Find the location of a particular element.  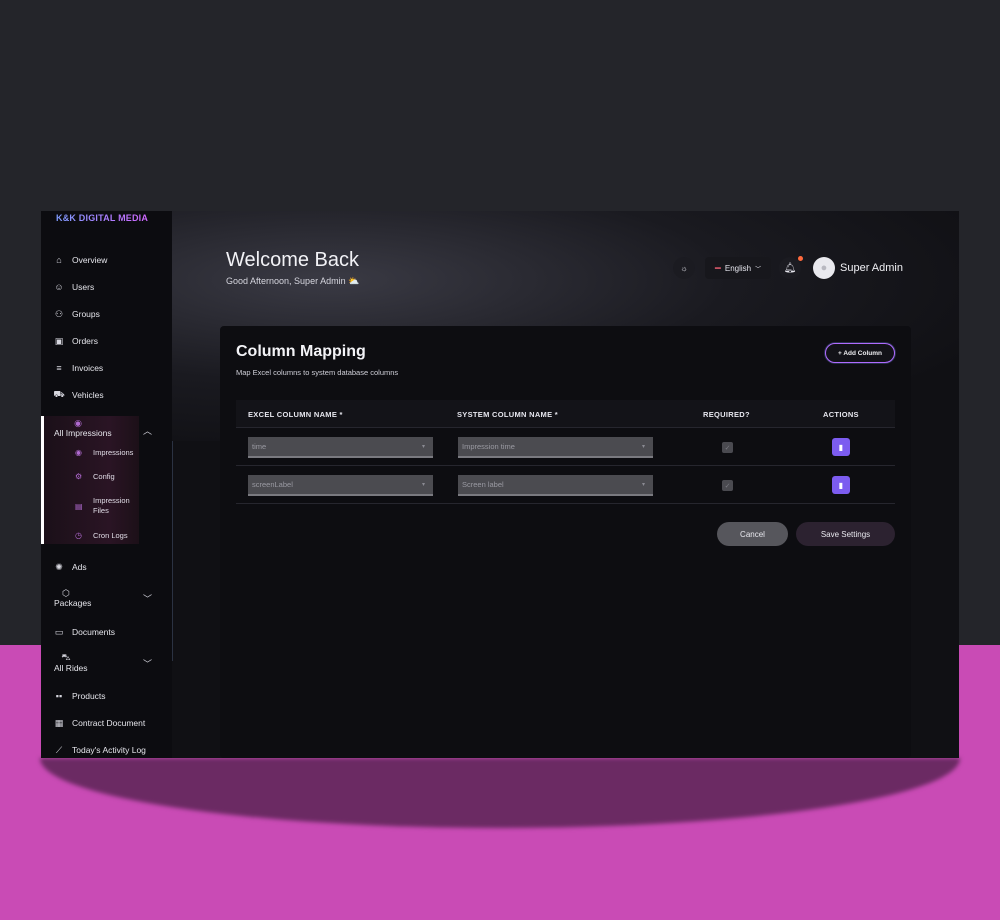

sidebar-item-all-impressions: ◉ All Impressions ︿ is located at coordinates (106, 430).